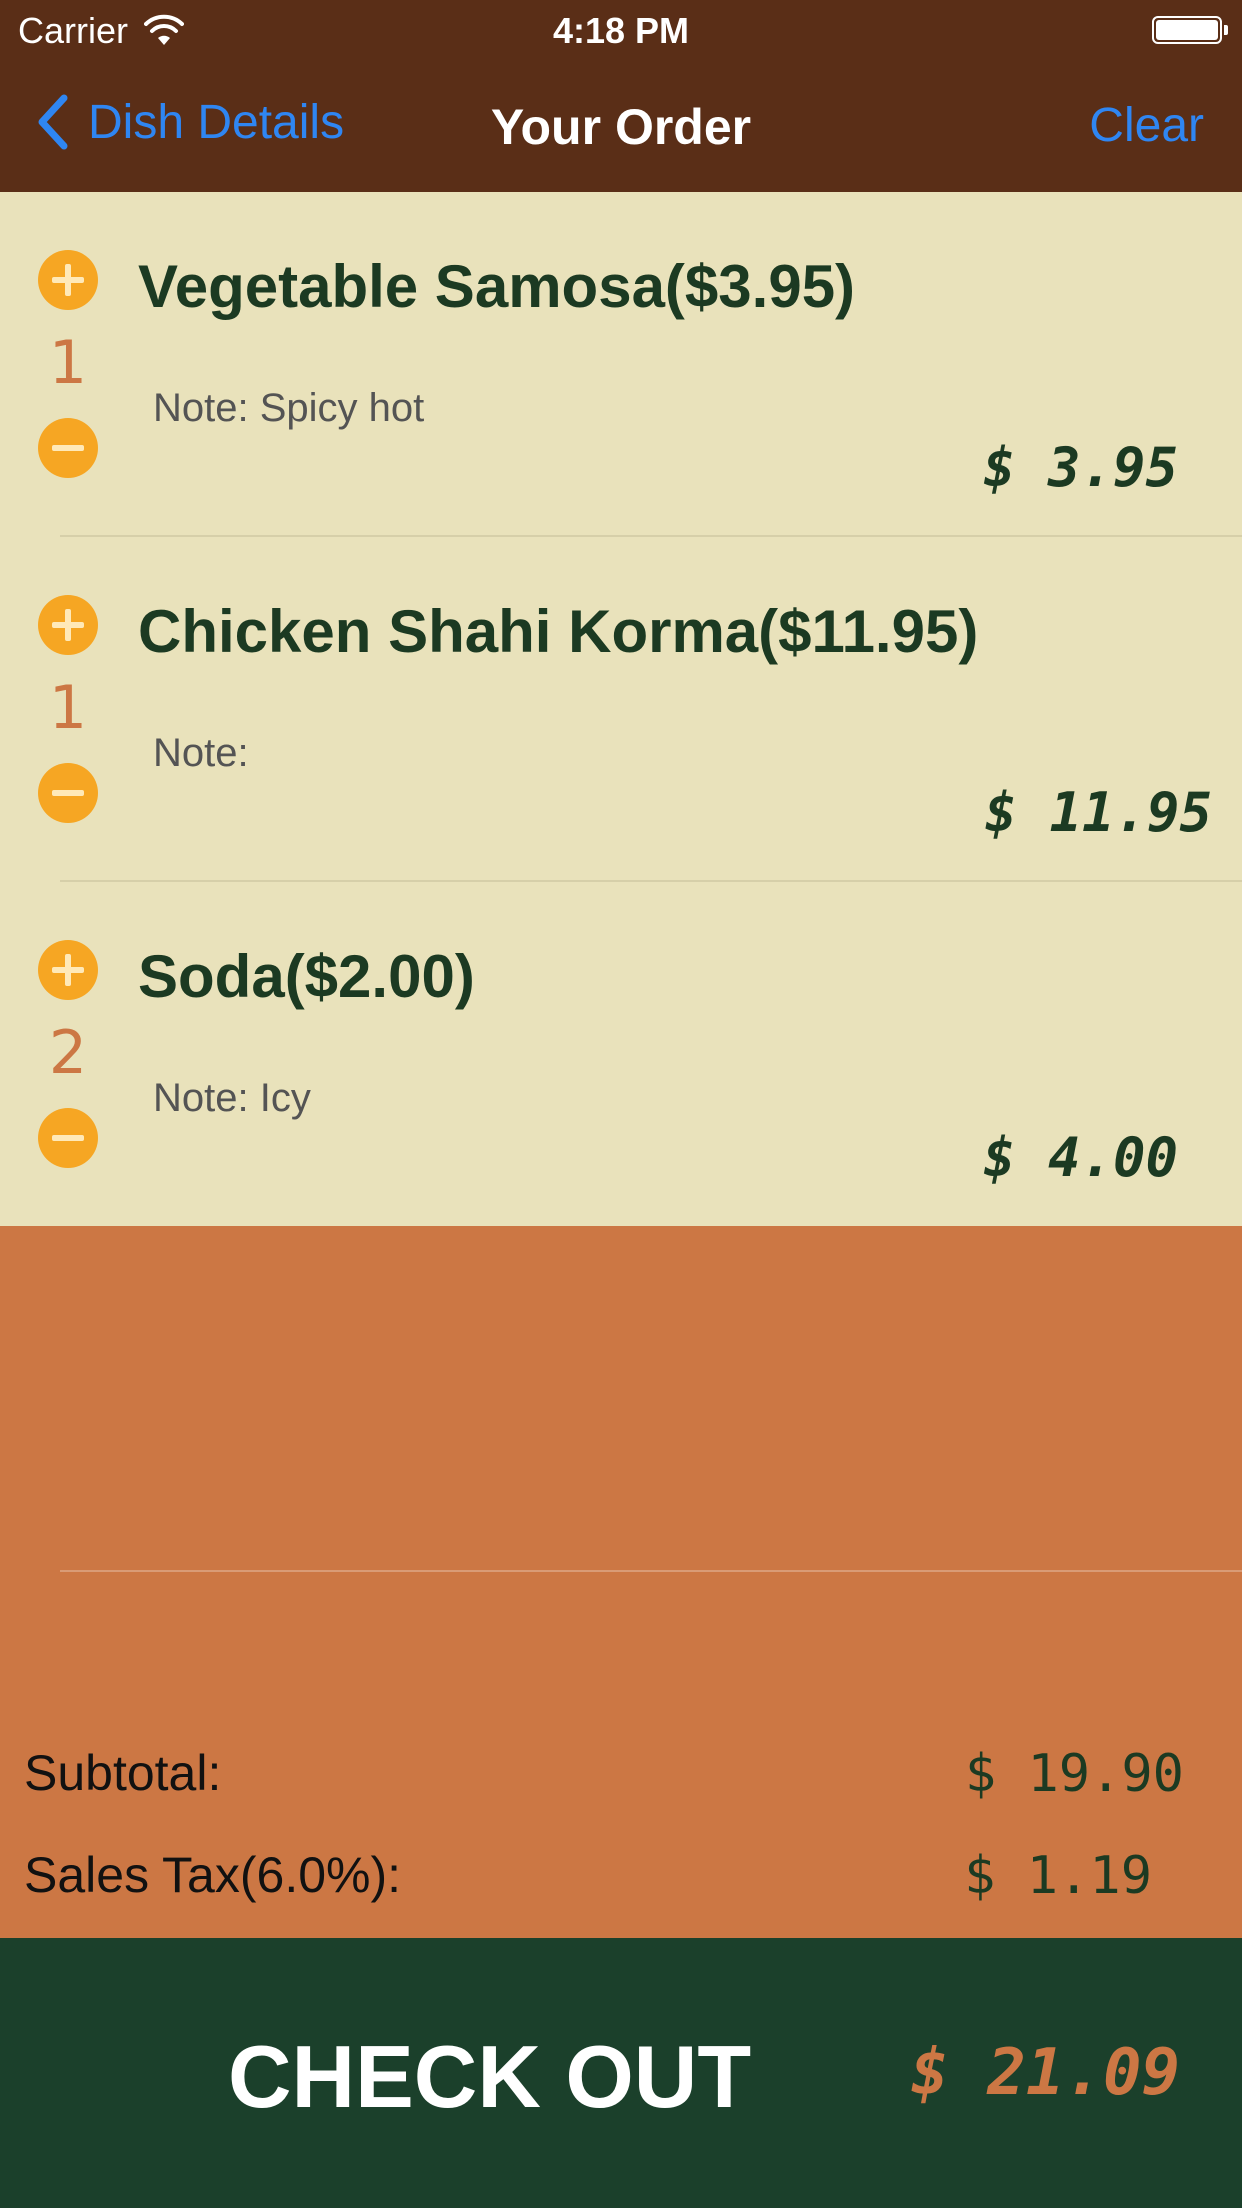 The height and width of the screenshot is (2208, 1242). I want to click on quantity-value: 2, so click(68, 1053).